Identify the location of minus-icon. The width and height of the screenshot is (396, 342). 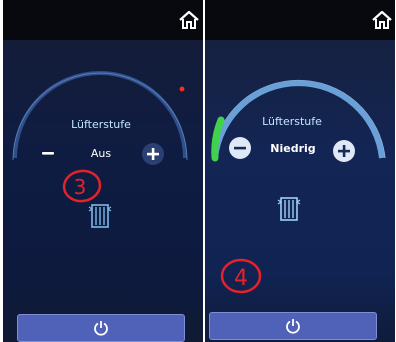
(240, 148).